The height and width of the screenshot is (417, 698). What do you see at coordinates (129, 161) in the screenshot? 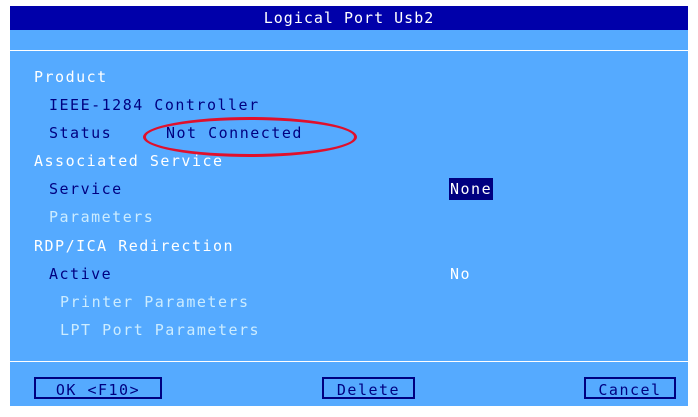
I see `associated-service-section-label: Associated Service` at bounding box center [129, 161].